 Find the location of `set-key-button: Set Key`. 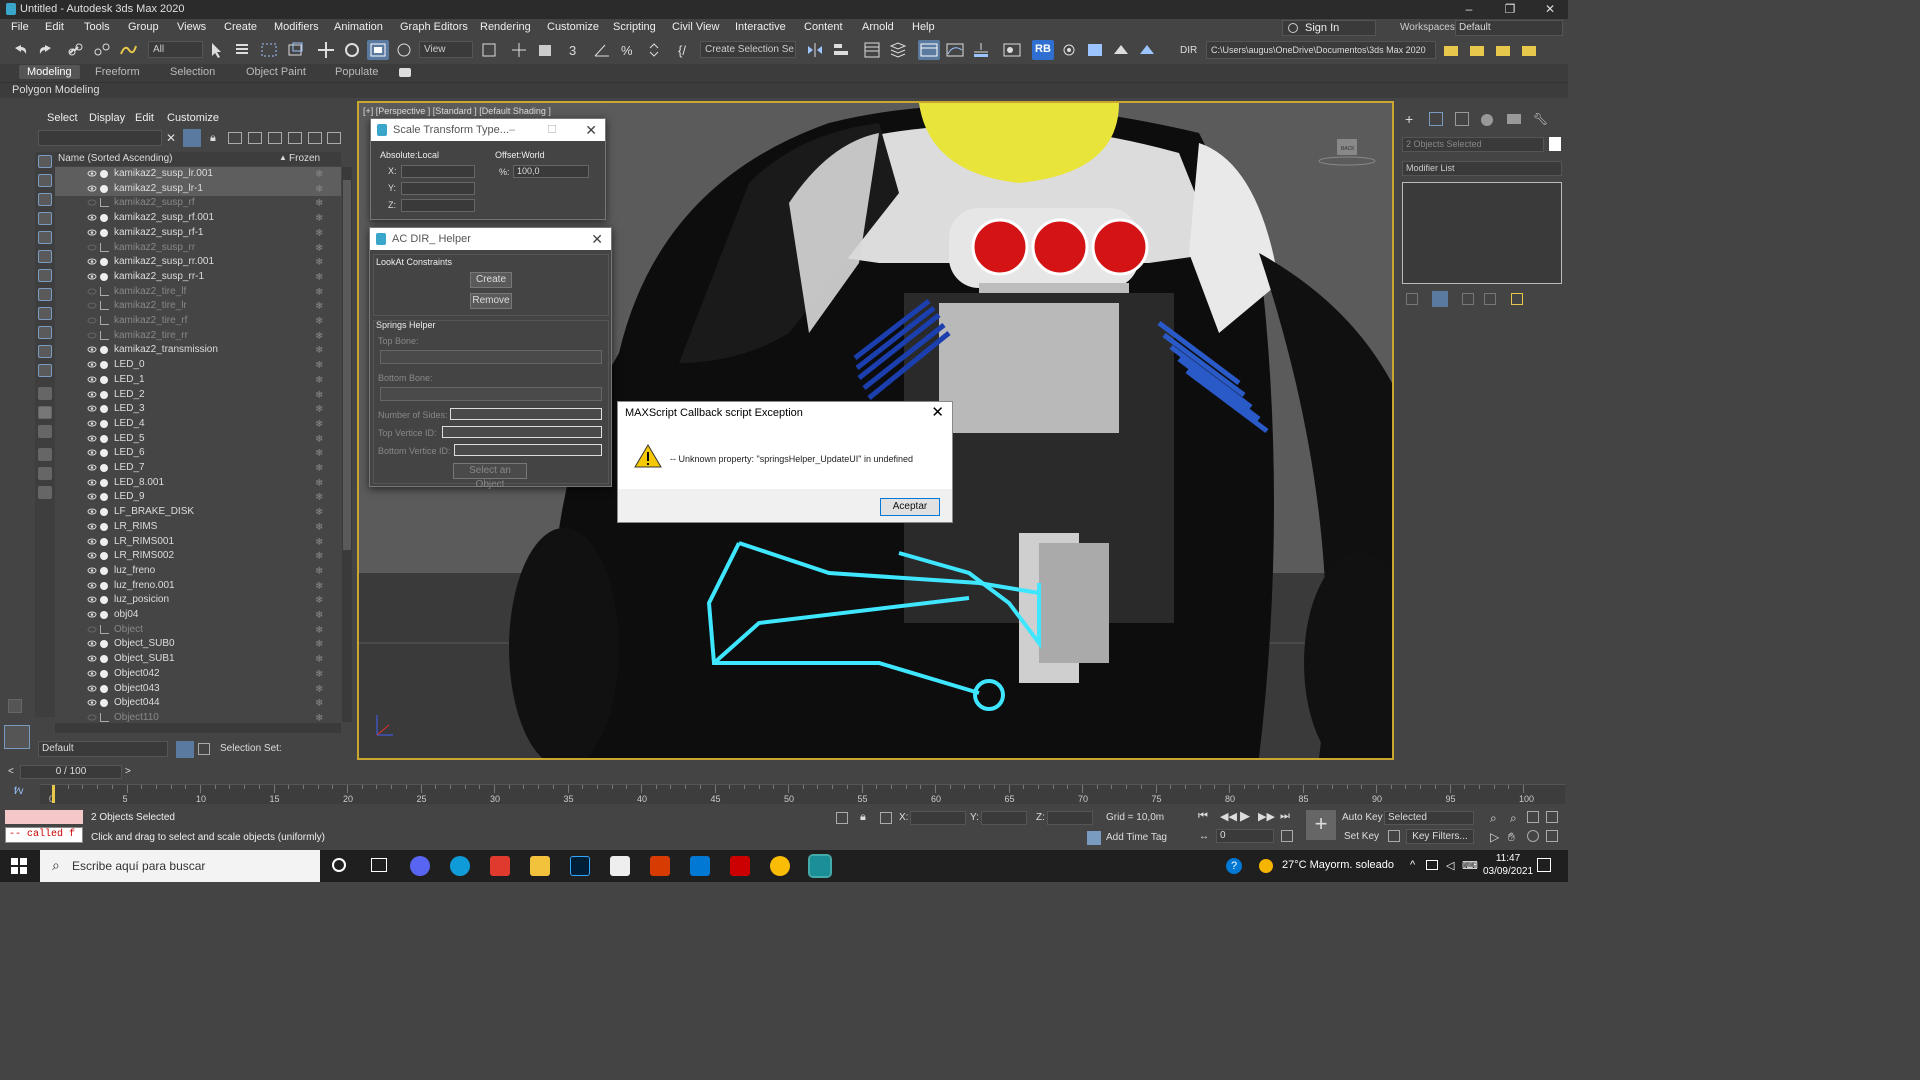

set-key-button: Set Key is located at coordinates (1361, 836).